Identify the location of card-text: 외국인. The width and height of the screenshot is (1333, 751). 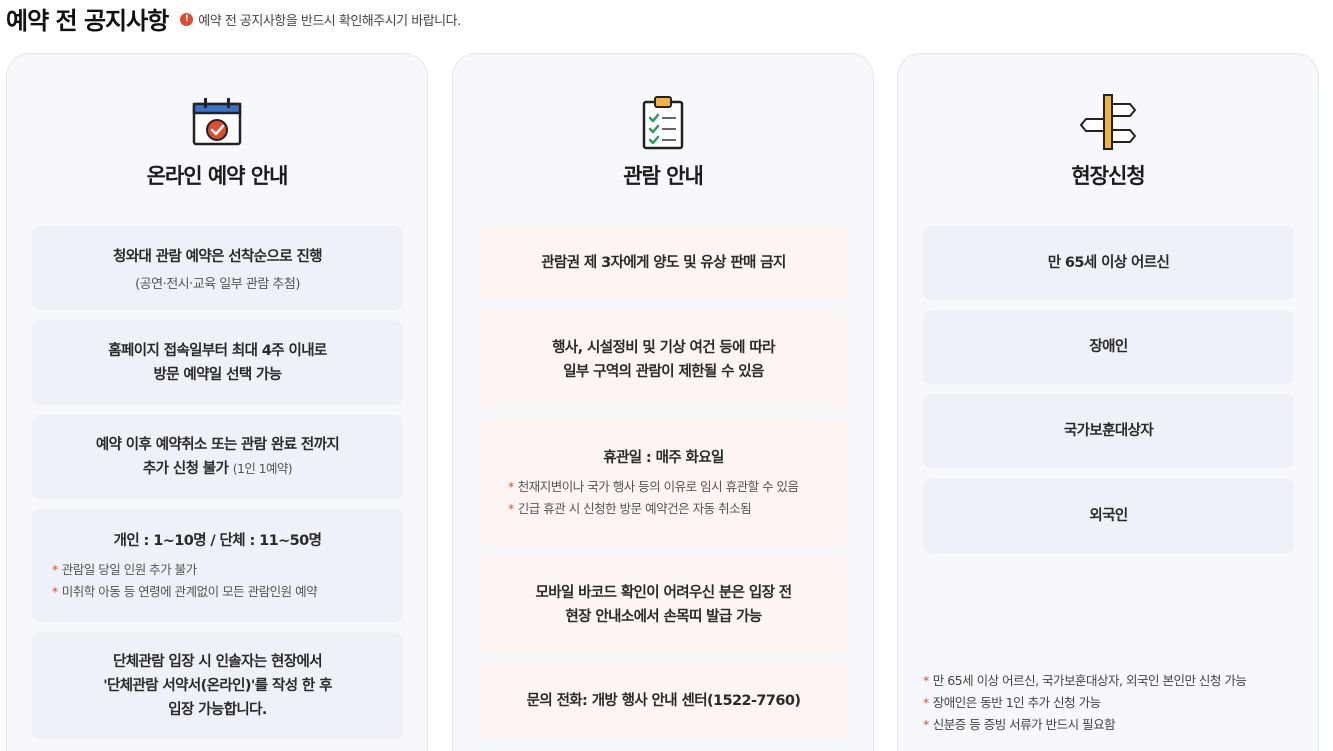
(1108, 516).